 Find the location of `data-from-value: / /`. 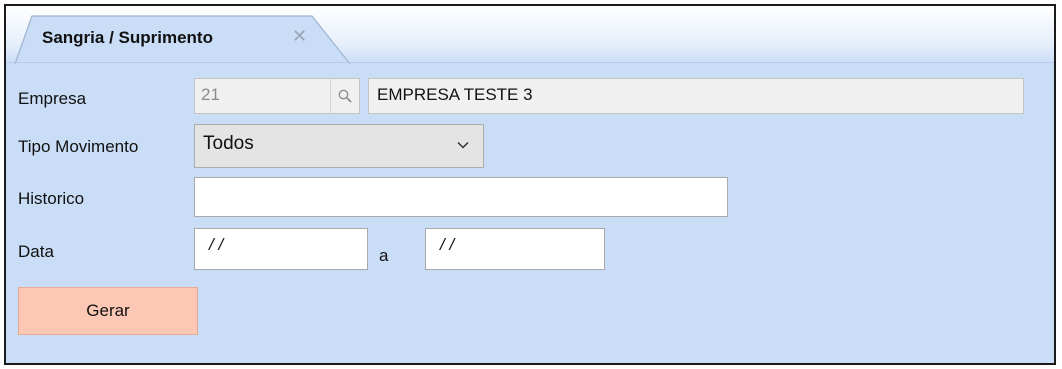

data-from-value: / / is located at coordinates (216, 244).